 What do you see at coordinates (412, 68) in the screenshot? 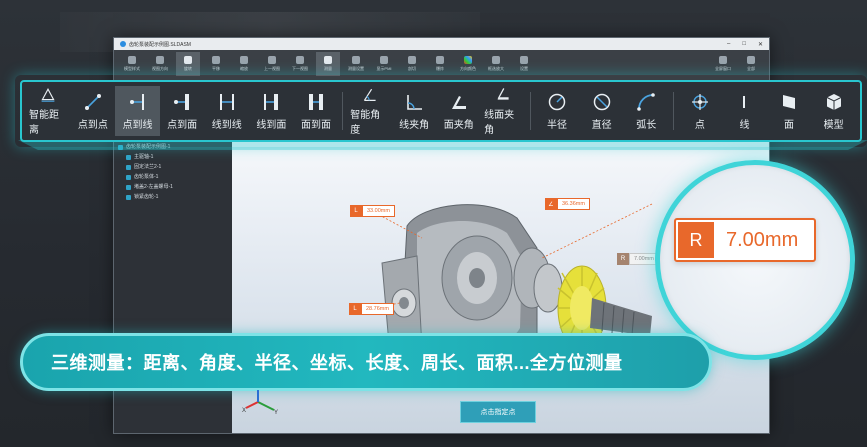
I see `main-tool-label: 剖切` at bounding box center [412, 68].